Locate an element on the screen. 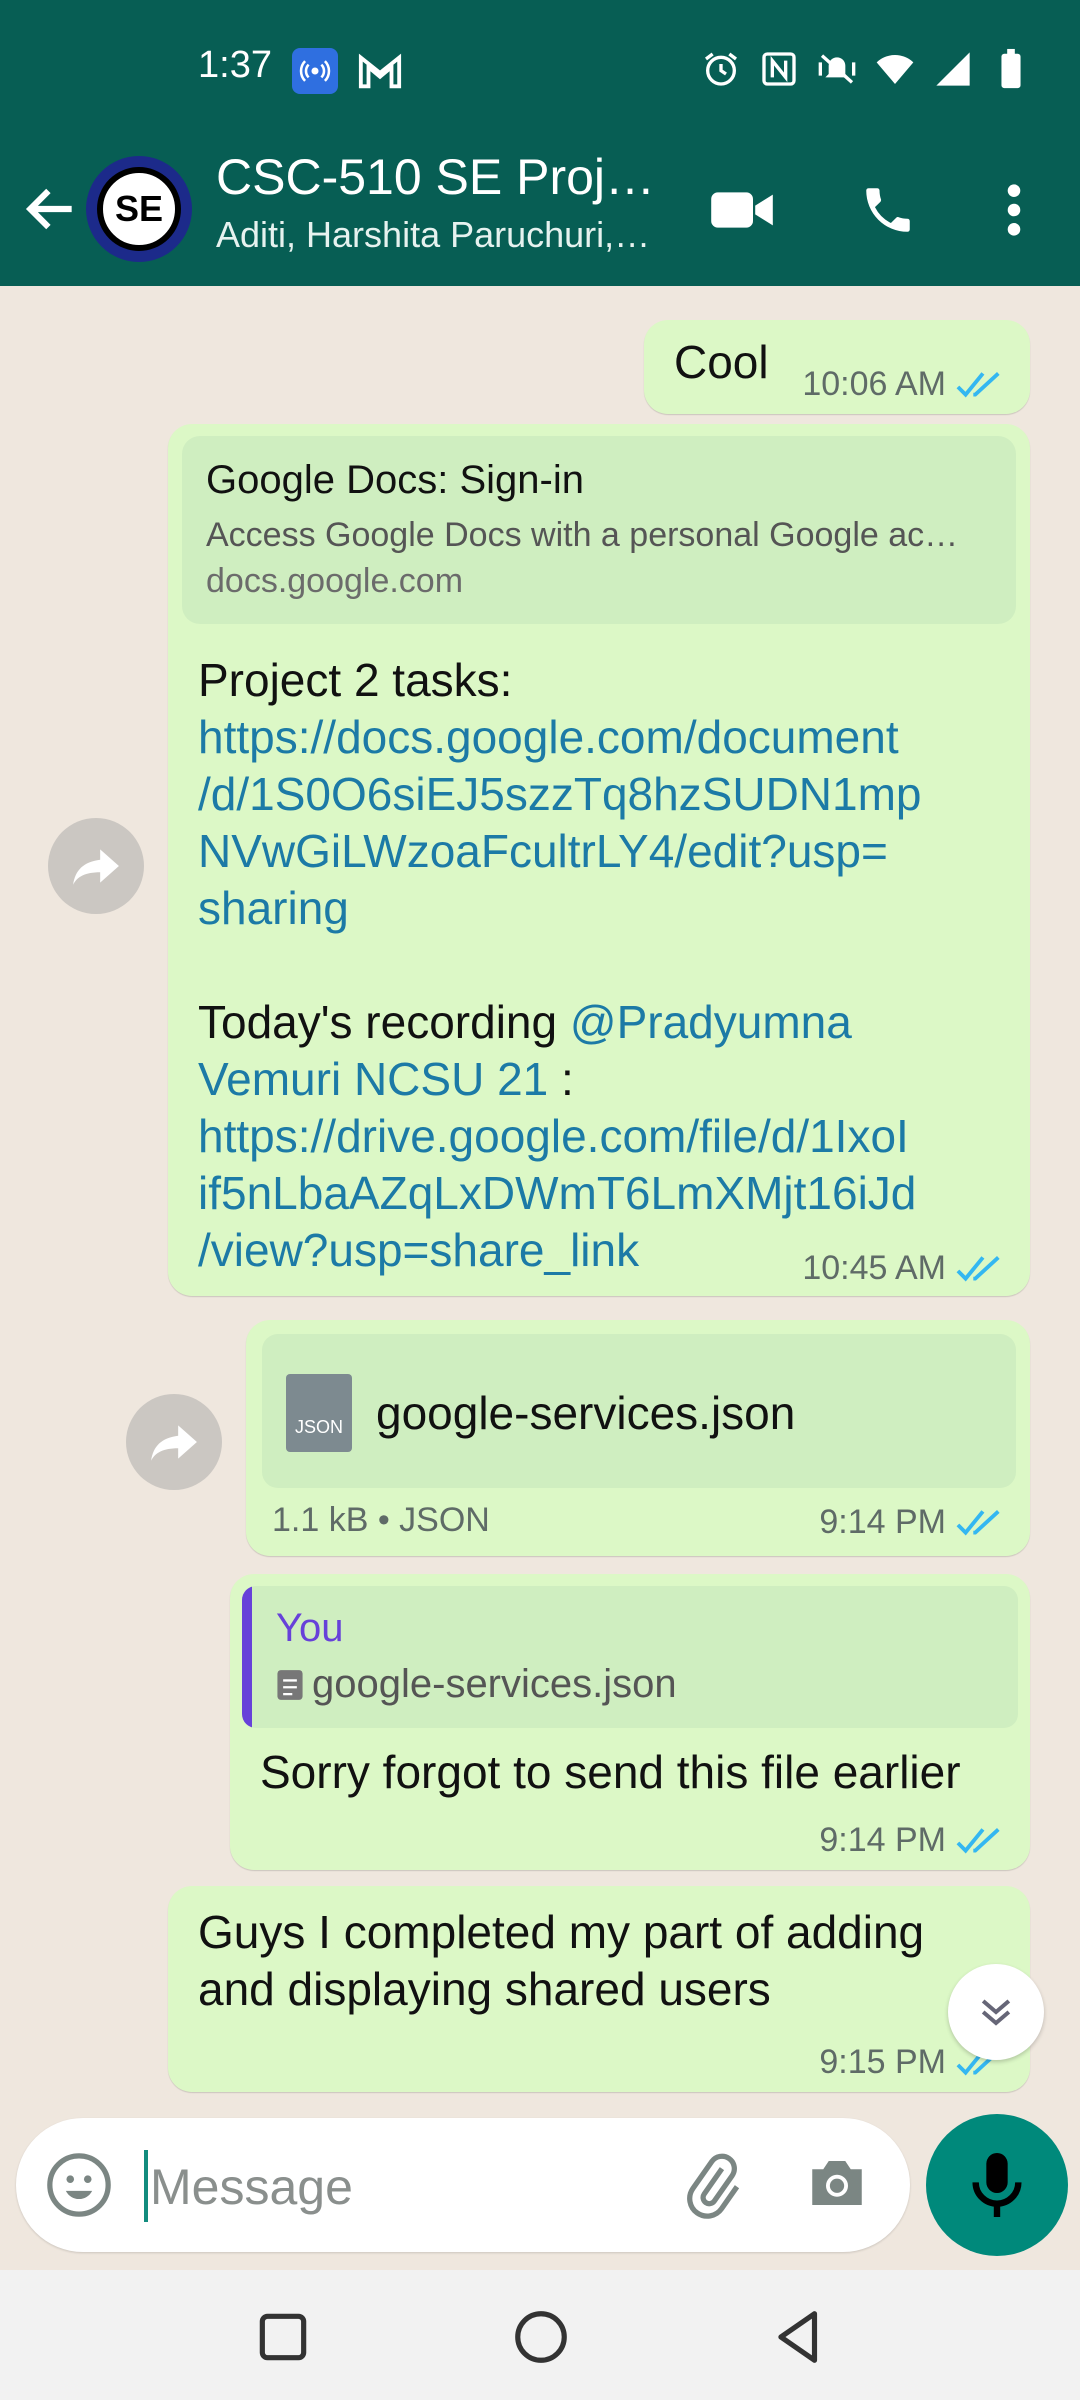 The image size is (1080, 2400). attach-icon is located at coordinates (713, 2185).